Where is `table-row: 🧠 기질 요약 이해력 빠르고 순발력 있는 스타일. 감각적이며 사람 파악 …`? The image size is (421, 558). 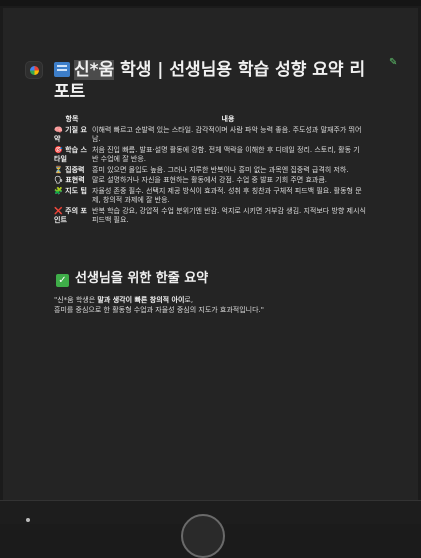 table-row: 🧠 기질 요약 이해력 빠르고 순발력 있는 스타일. 감각적이며 사람 파악 … is located at coordinates (210, 136).